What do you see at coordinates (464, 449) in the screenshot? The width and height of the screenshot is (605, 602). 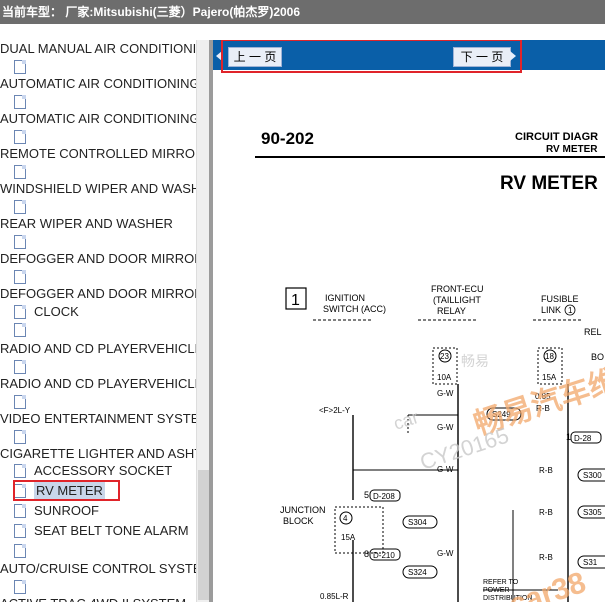 I see `watermark-code: CY20165` at bounding box center [464, 449].